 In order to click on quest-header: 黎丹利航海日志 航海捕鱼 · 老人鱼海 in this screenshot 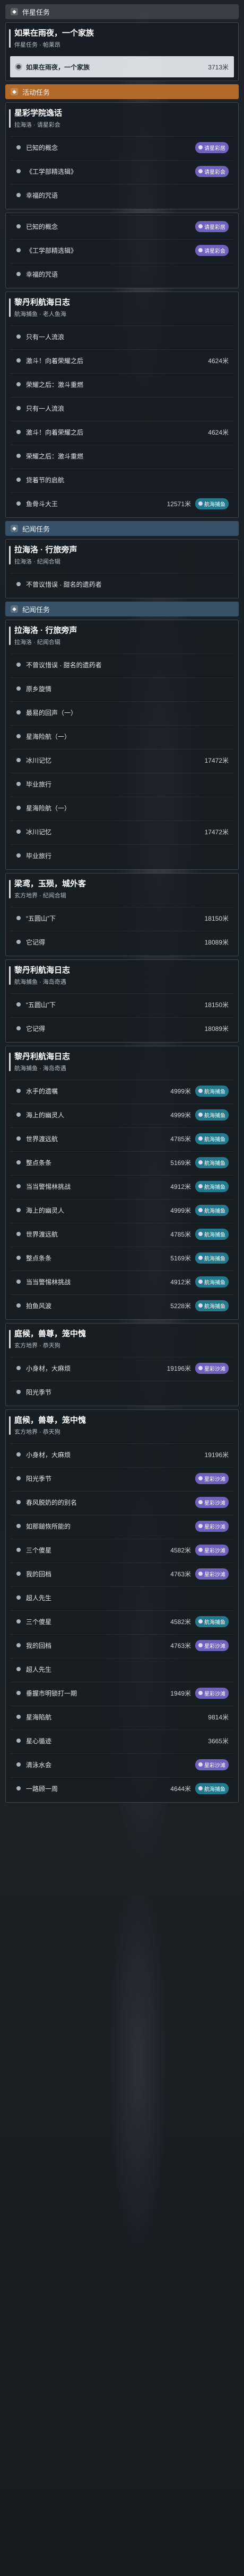, I will do `click(122, 307)`.